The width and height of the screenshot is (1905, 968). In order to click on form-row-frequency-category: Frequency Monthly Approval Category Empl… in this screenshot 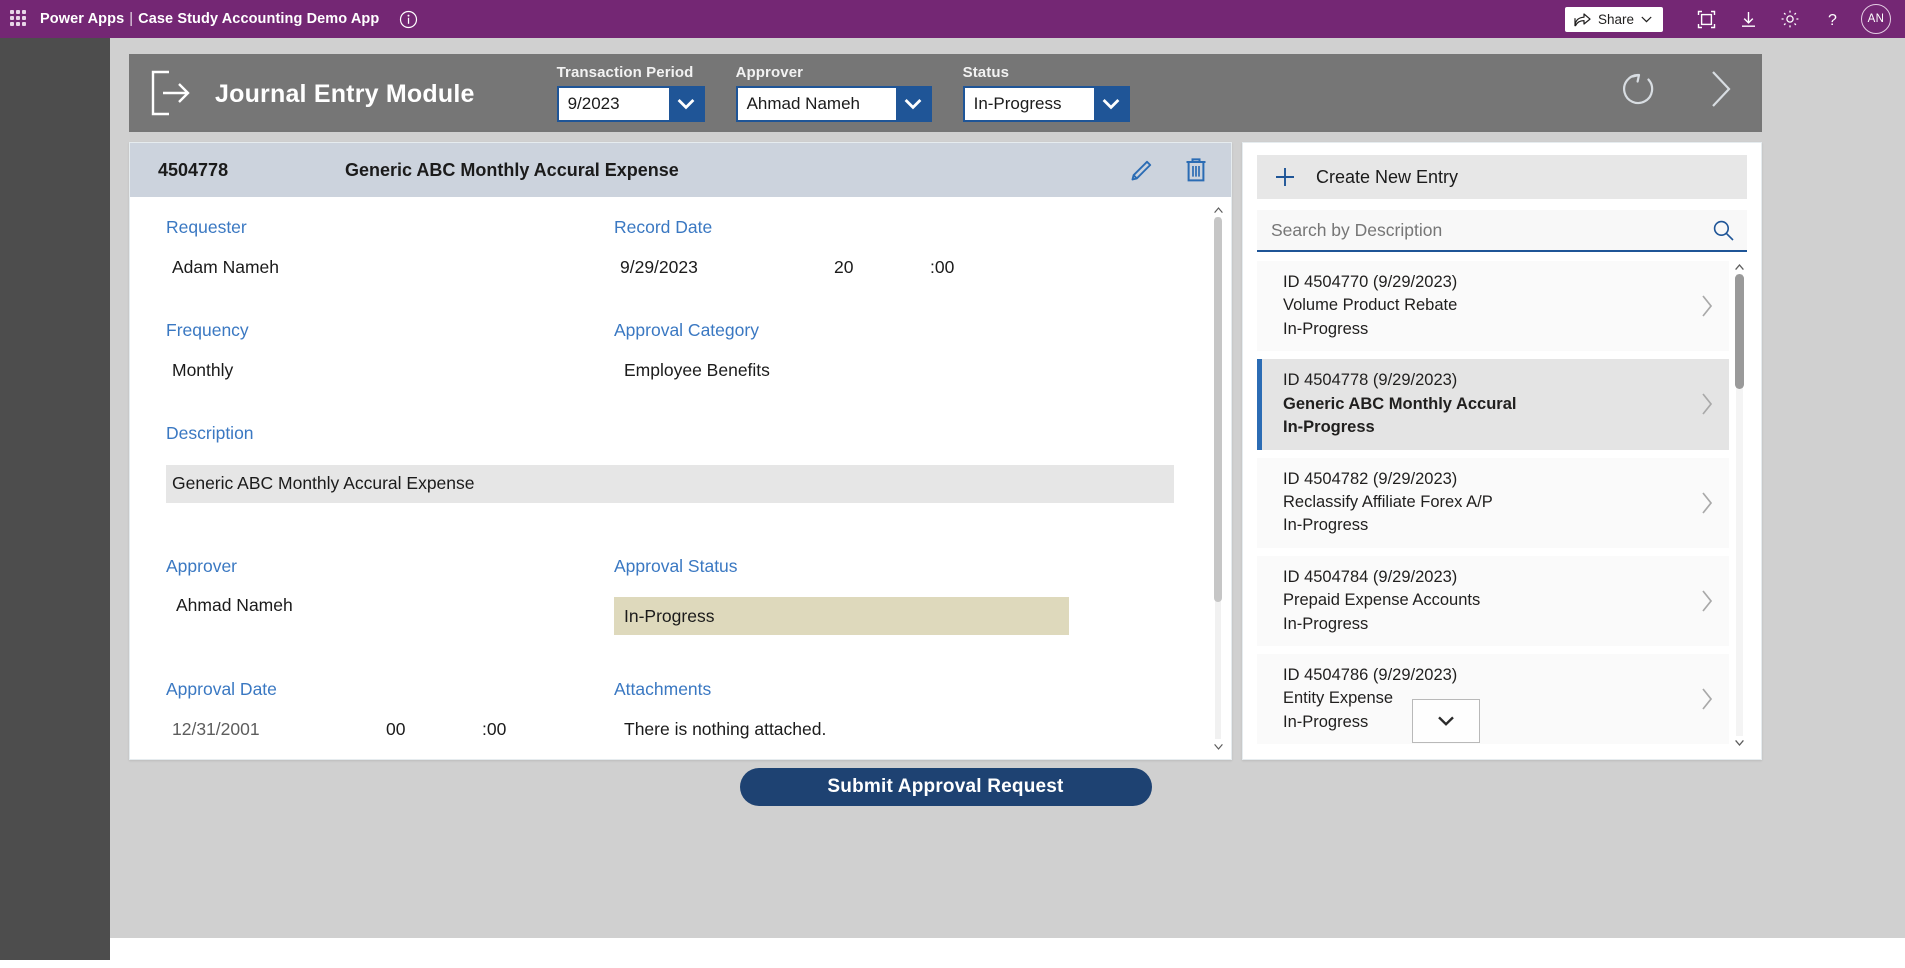, I will do `click(669, 350)`.